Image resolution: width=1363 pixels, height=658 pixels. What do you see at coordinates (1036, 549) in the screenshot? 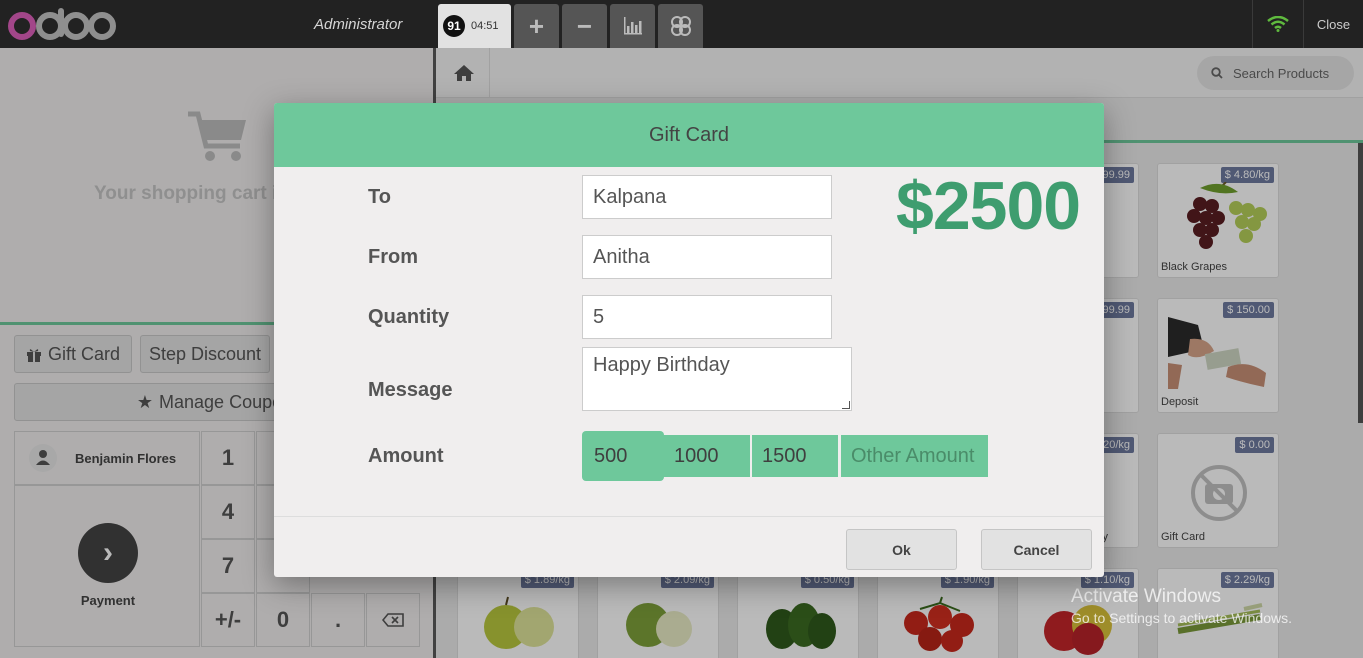
I see `cancel-button: Cancel` at bounding box center [1036, 549].